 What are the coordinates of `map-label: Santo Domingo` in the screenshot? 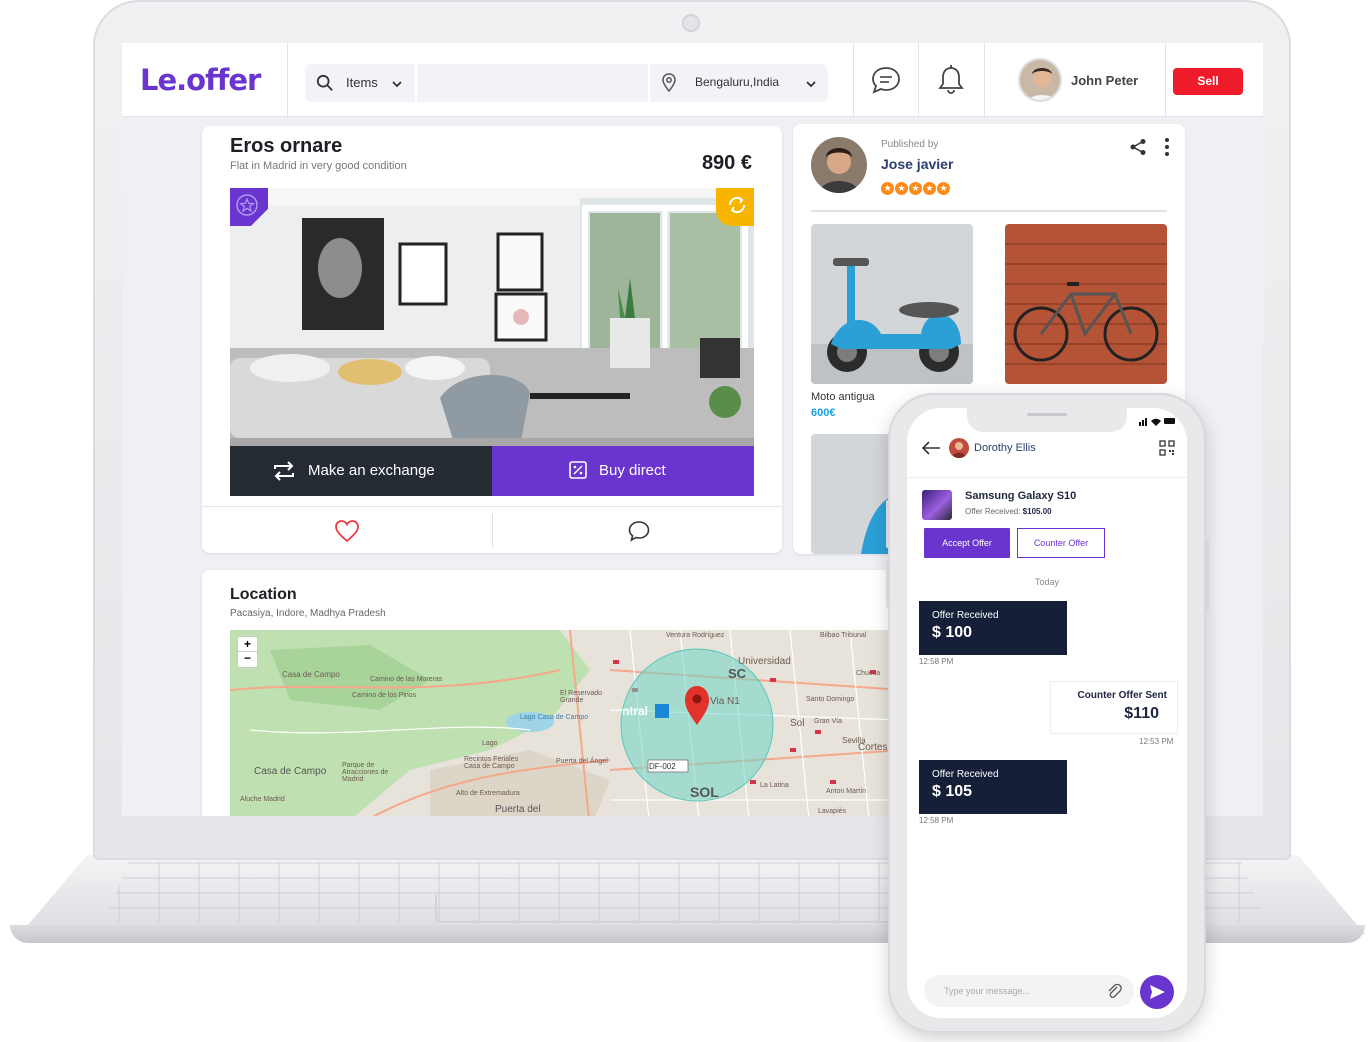 It's located at (830, 699).